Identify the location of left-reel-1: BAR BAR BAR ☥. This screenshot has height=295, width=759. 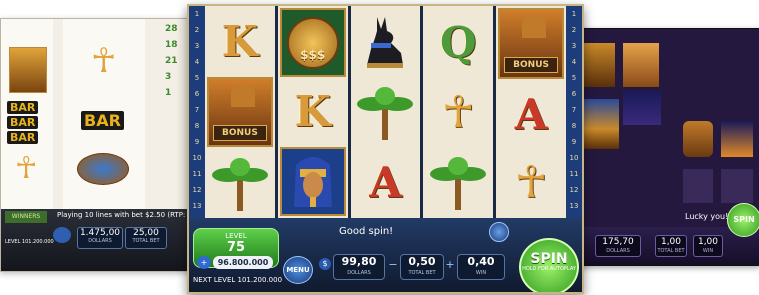
(27, 124).